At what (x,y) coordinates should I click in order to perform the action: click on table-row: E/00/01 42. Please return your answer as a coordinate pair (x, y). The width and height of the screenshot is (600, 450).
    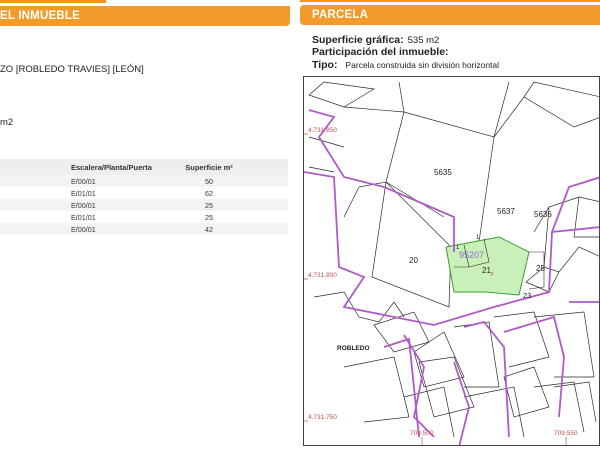
    Looking at the image, I should click on (144, 229).